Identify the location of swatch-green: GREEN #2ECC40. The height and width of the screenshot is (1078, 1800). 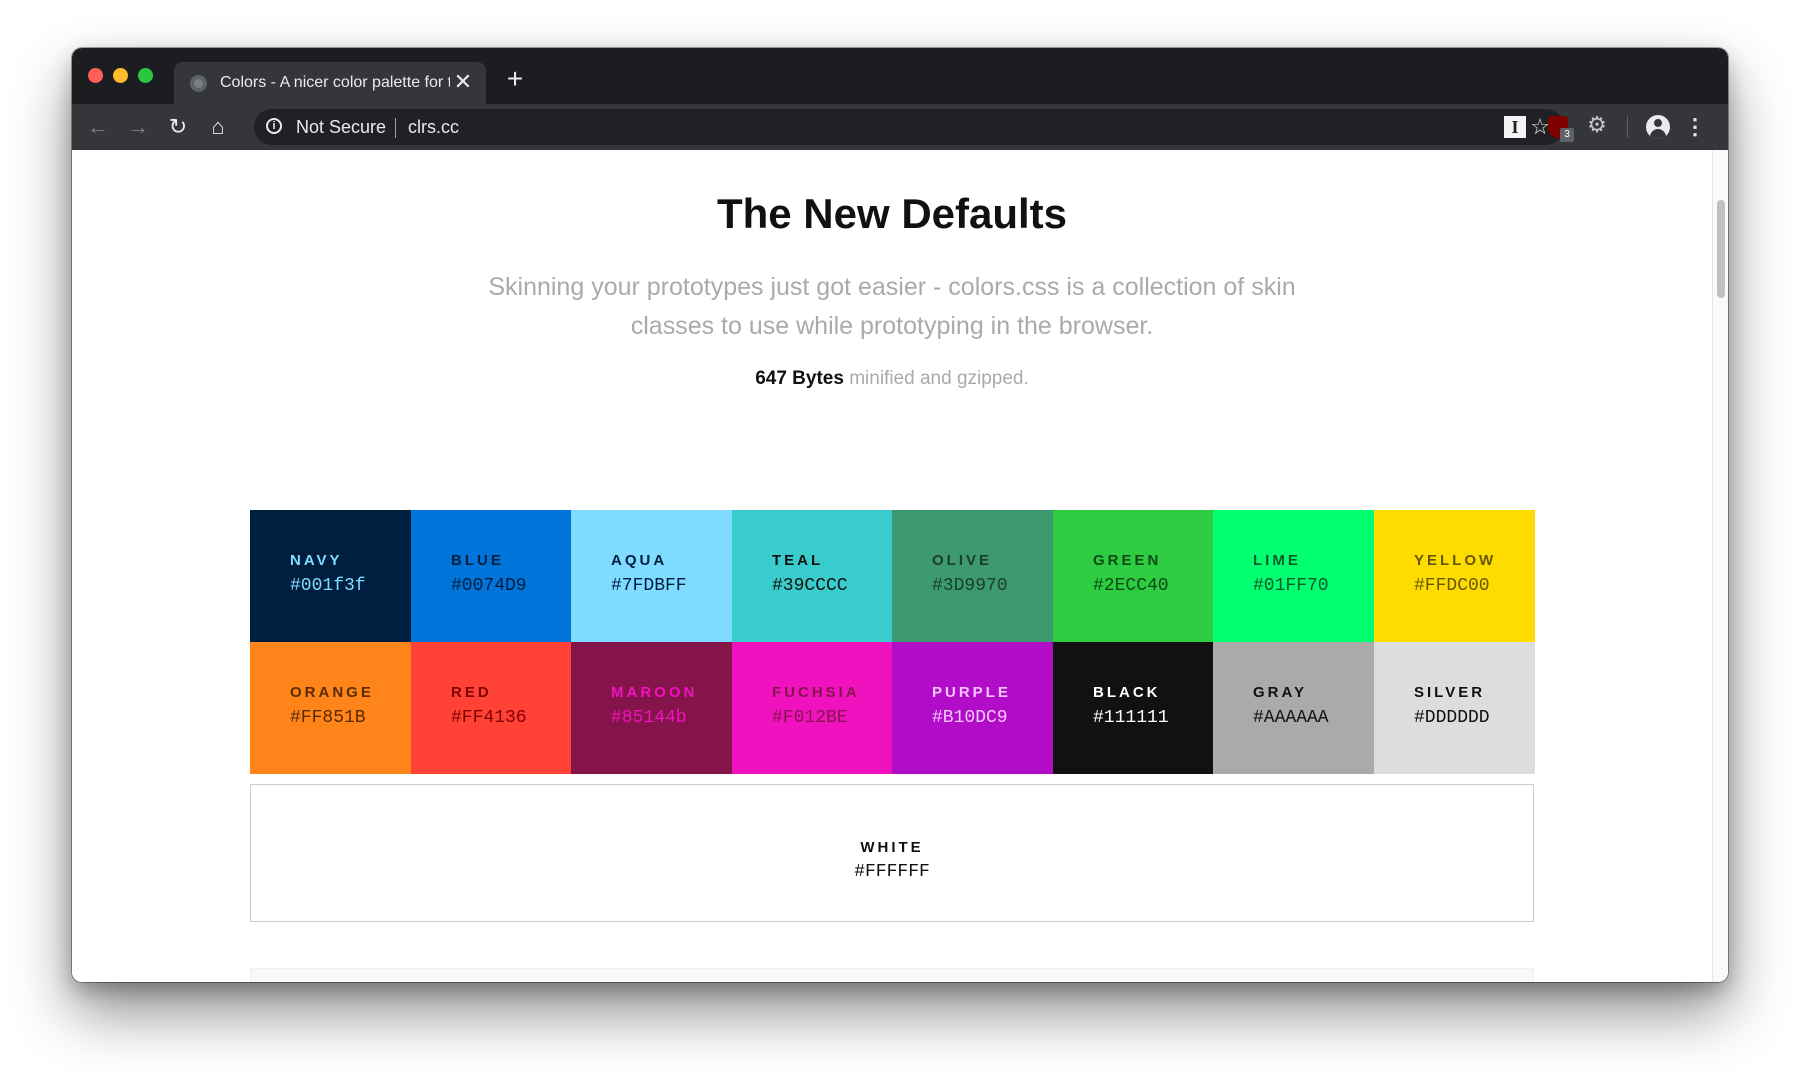
(1133, 576).